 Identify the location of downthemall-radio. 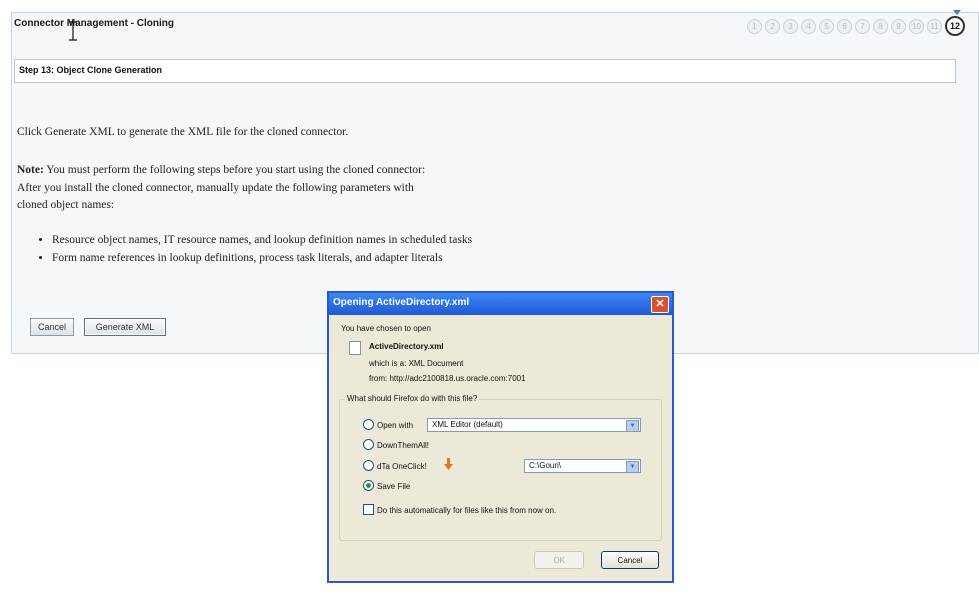
(368, 444).